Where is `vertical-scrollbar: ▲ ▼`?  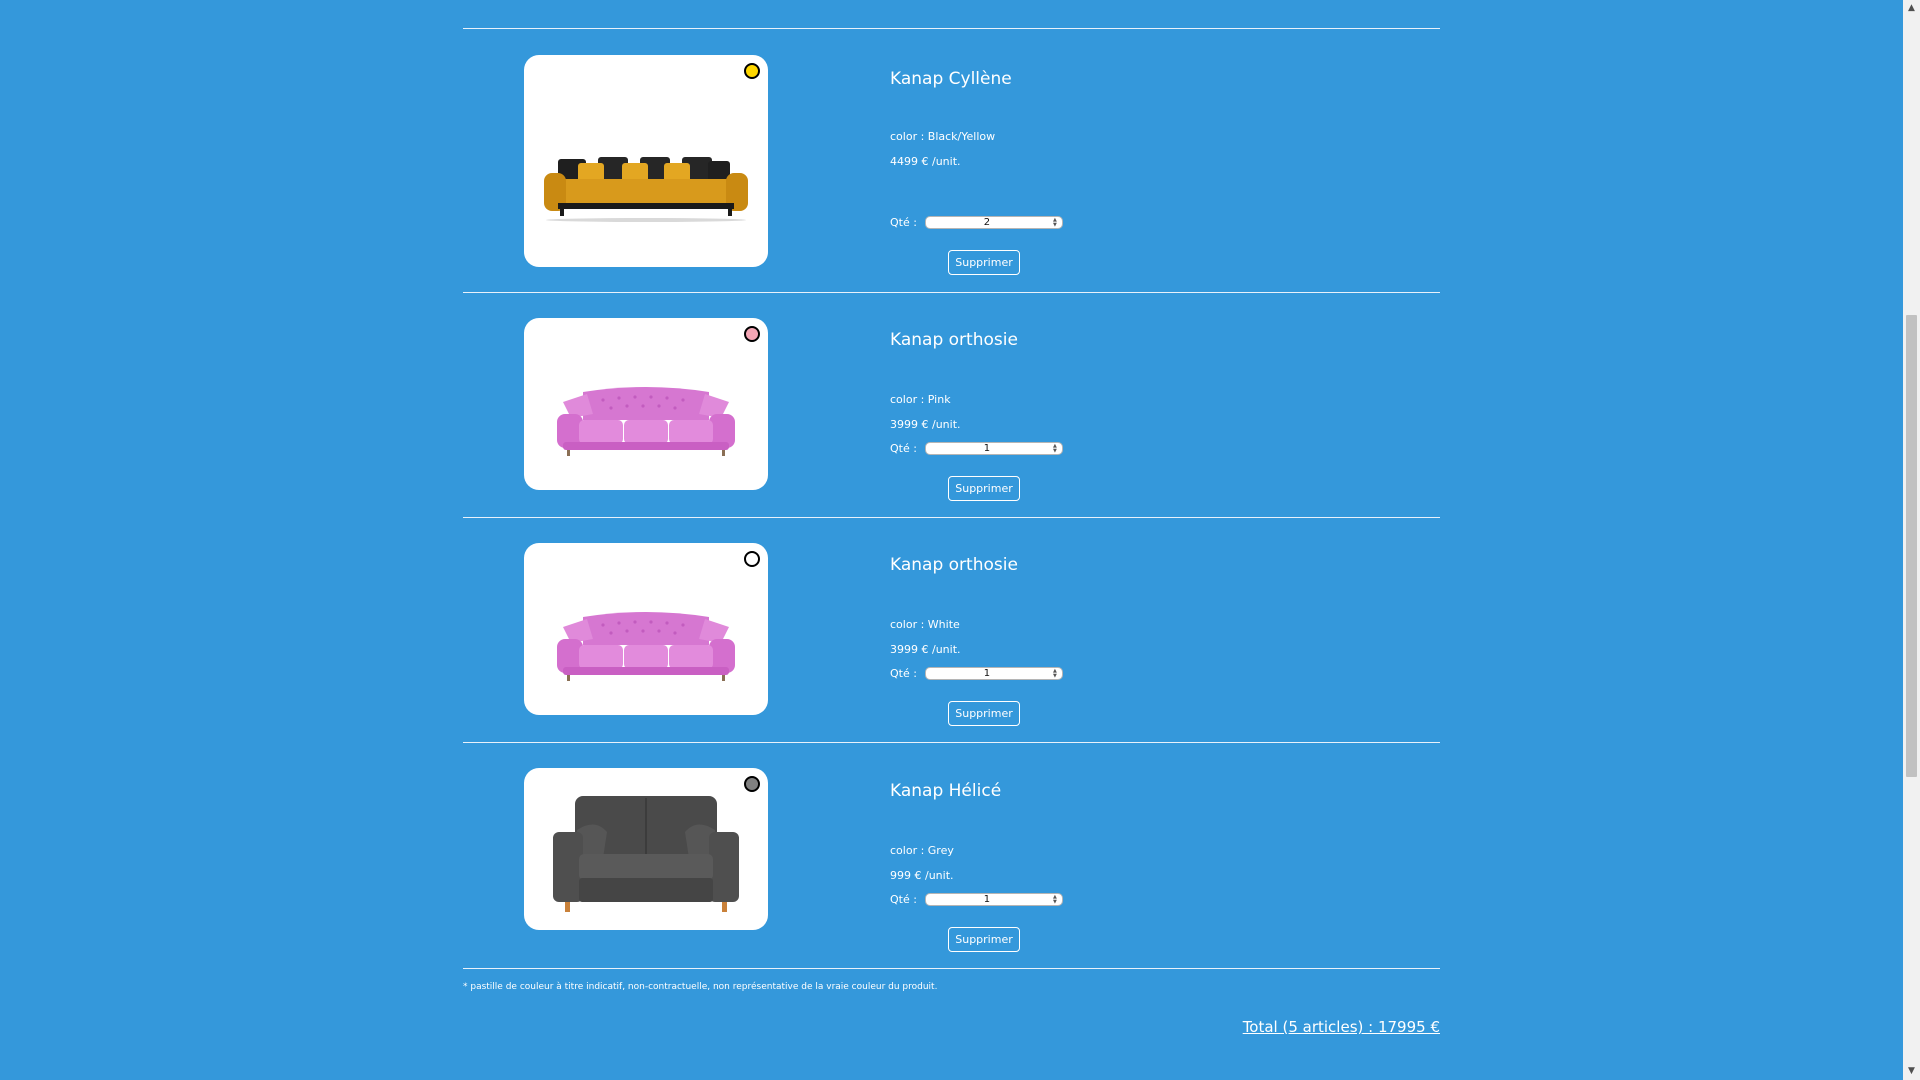 vertical-scrollbar: ▲ ▼ is located at coordinates (1911, 540).